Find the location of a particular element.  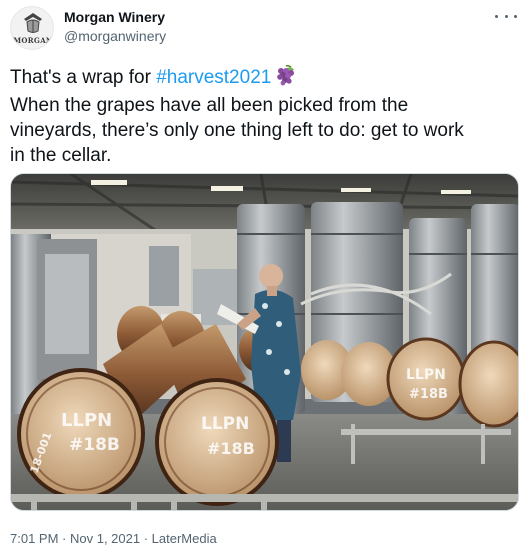

barrel-marking-code-right: #18B is located at coordinates (231, 448).